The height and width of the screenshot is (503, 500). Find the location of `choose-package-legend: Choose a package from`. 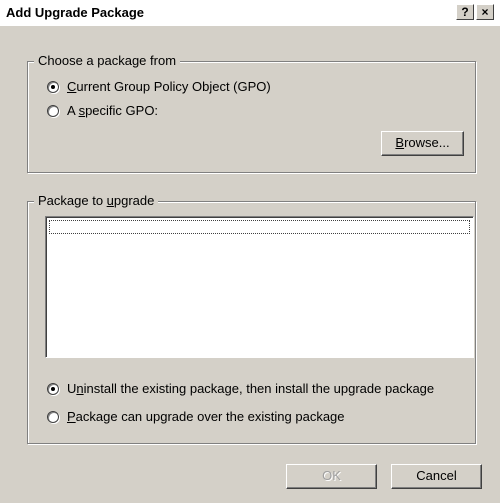

choose-package-legend: Choose a package from is located at coordinates (107, 60).